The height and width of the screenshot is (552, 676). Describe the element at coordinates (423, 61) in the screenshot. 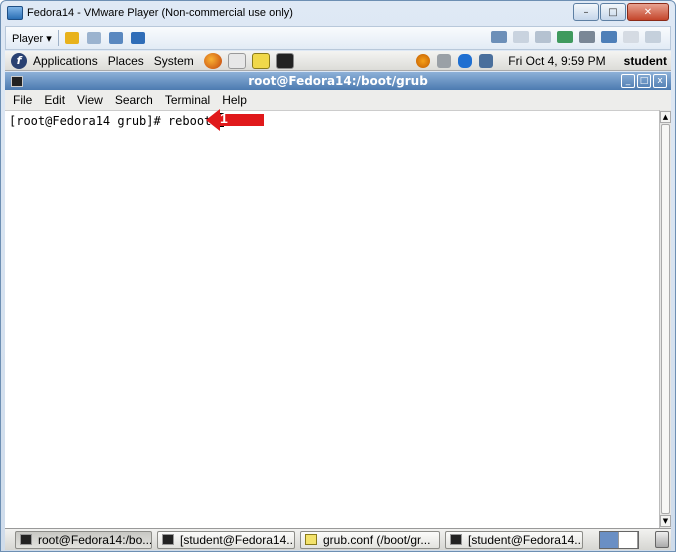

I see `update-notifier-icon` at that location.